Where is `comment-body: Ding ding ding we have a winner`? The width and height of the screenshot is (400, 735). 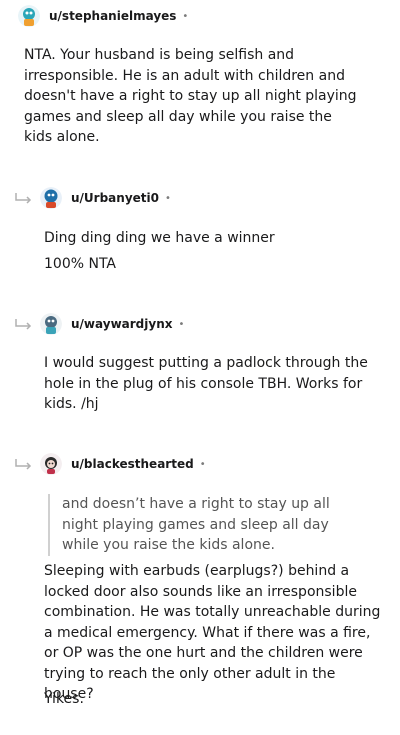 comment-body: Ding ding ding we have a winner is located at coordinates (159, 238).